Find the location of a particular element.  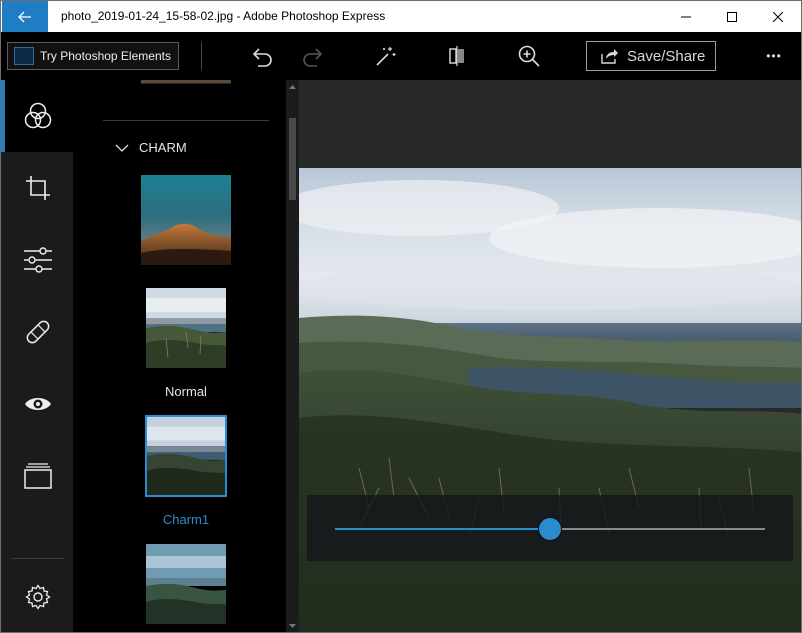

rail-adjustments is located at coordinates (37, 260).